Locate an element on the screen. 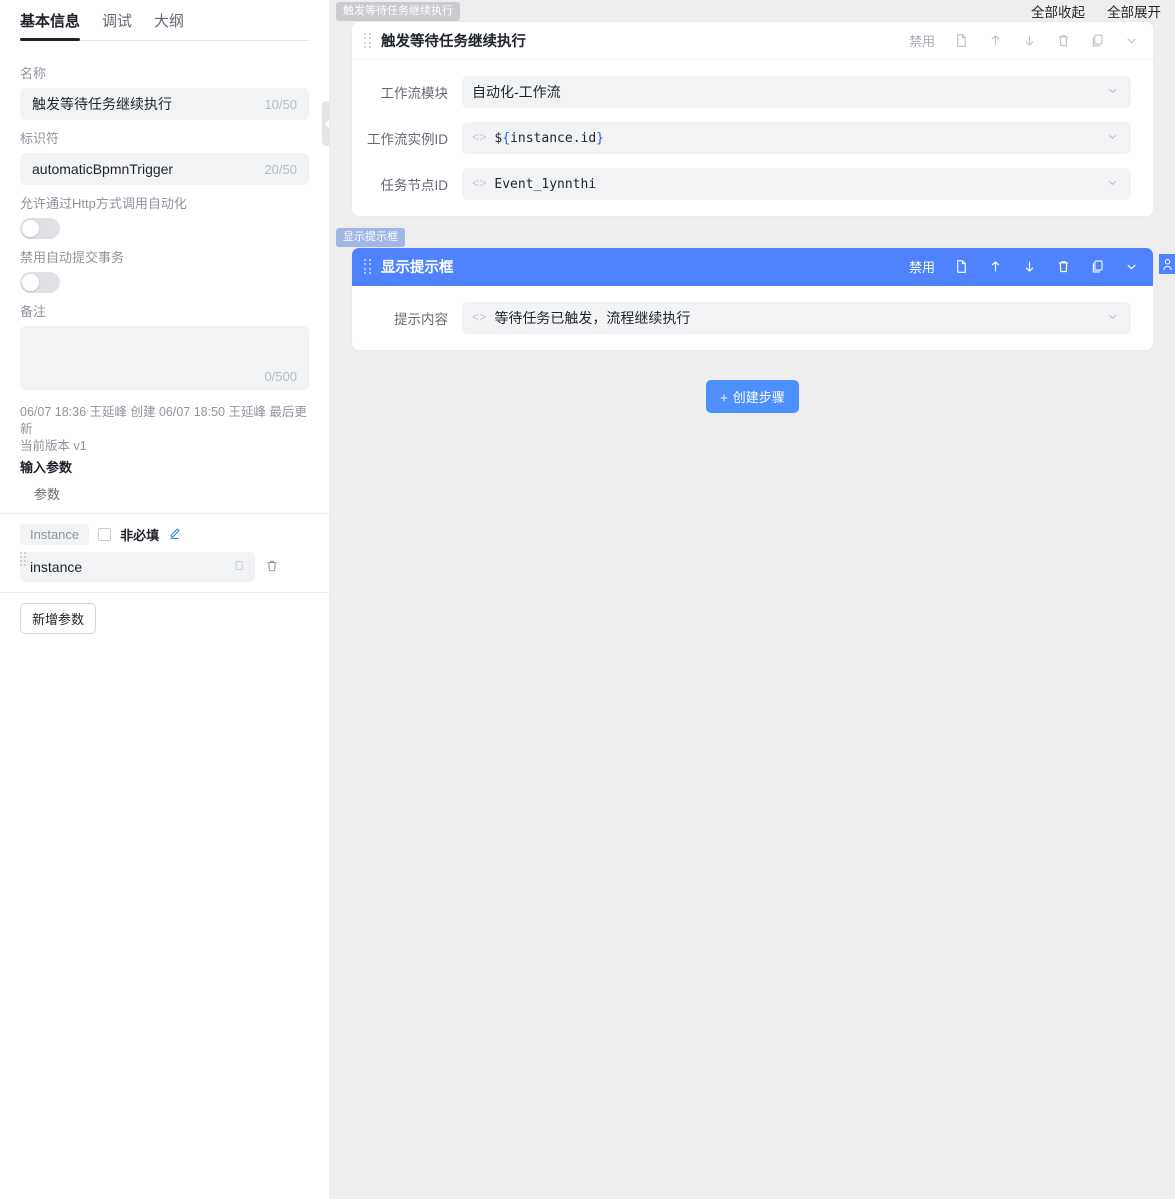 The width and height of the screenshot is (1175, 1199). param-row-bottom: instance is located at coordinates (164, 567).